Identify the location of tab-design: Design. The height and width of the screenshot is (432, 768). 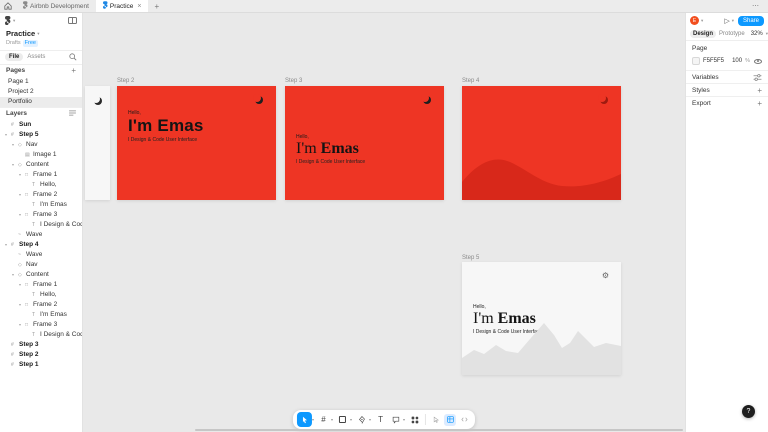
(703, 34).